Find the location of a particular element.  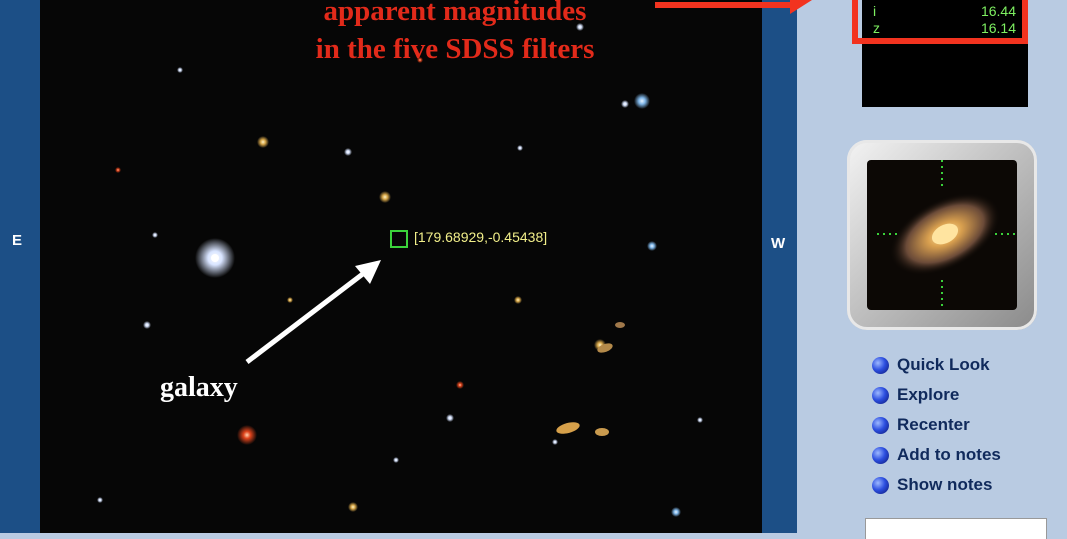

nav-label: Quick Look is located at coordinates (943, 364).